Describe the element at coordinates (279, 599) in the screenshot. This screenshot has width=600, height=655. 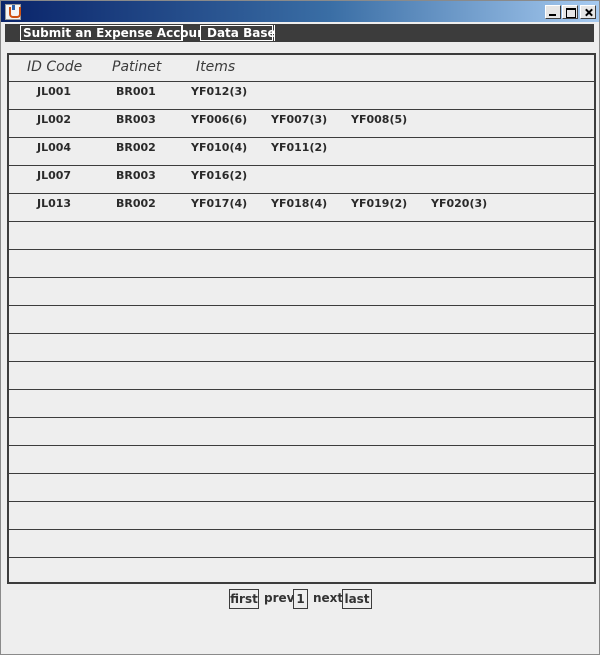
I see `pager-prev-button: prev` at that location.